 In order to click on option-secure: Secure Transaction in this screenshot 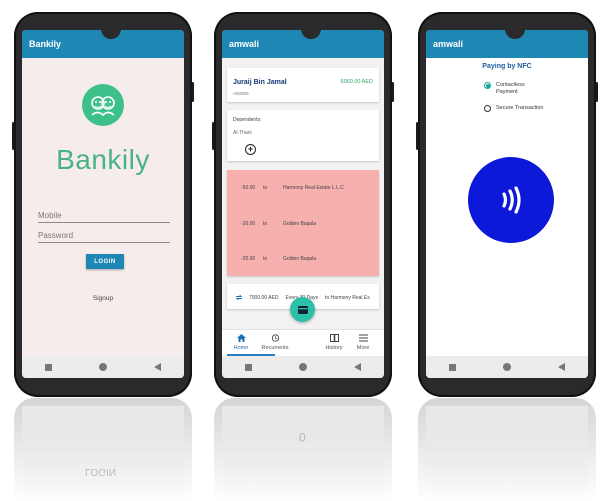, I will do `click(513, 108)`.